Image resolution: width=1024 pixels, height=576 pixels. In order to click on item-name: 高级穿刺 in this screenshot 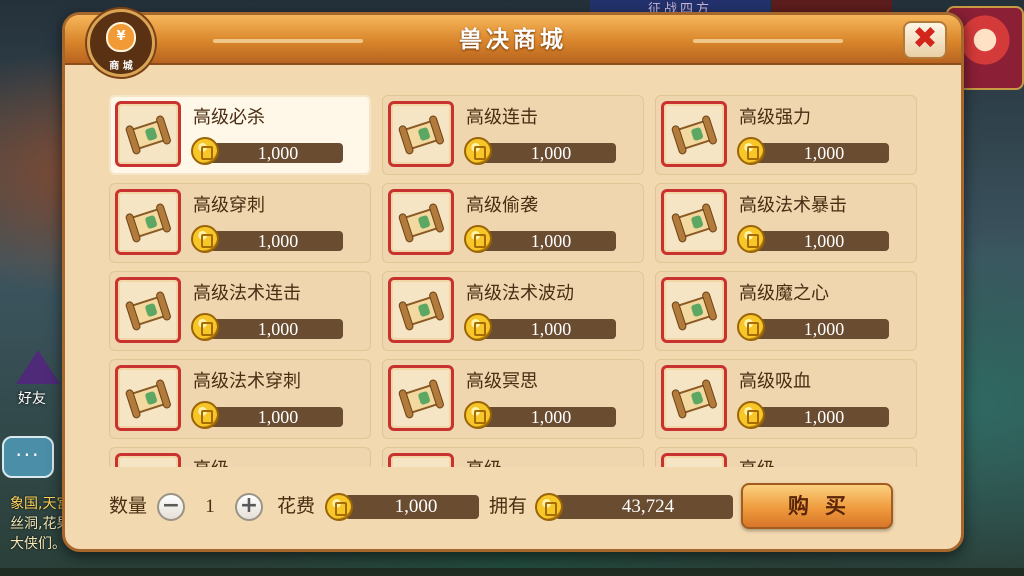, I will do `click(229, 205)`.